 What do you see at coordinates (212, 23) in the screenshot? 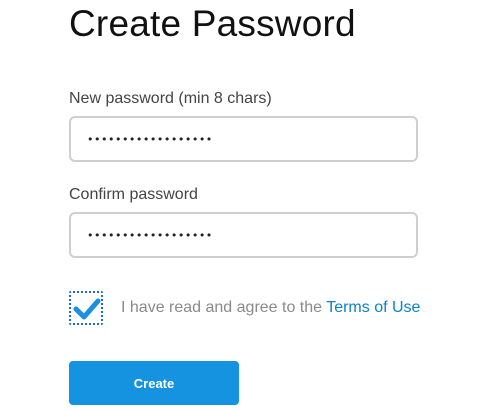
I see `page-title: Create Password` at bounding box center [212, 23].